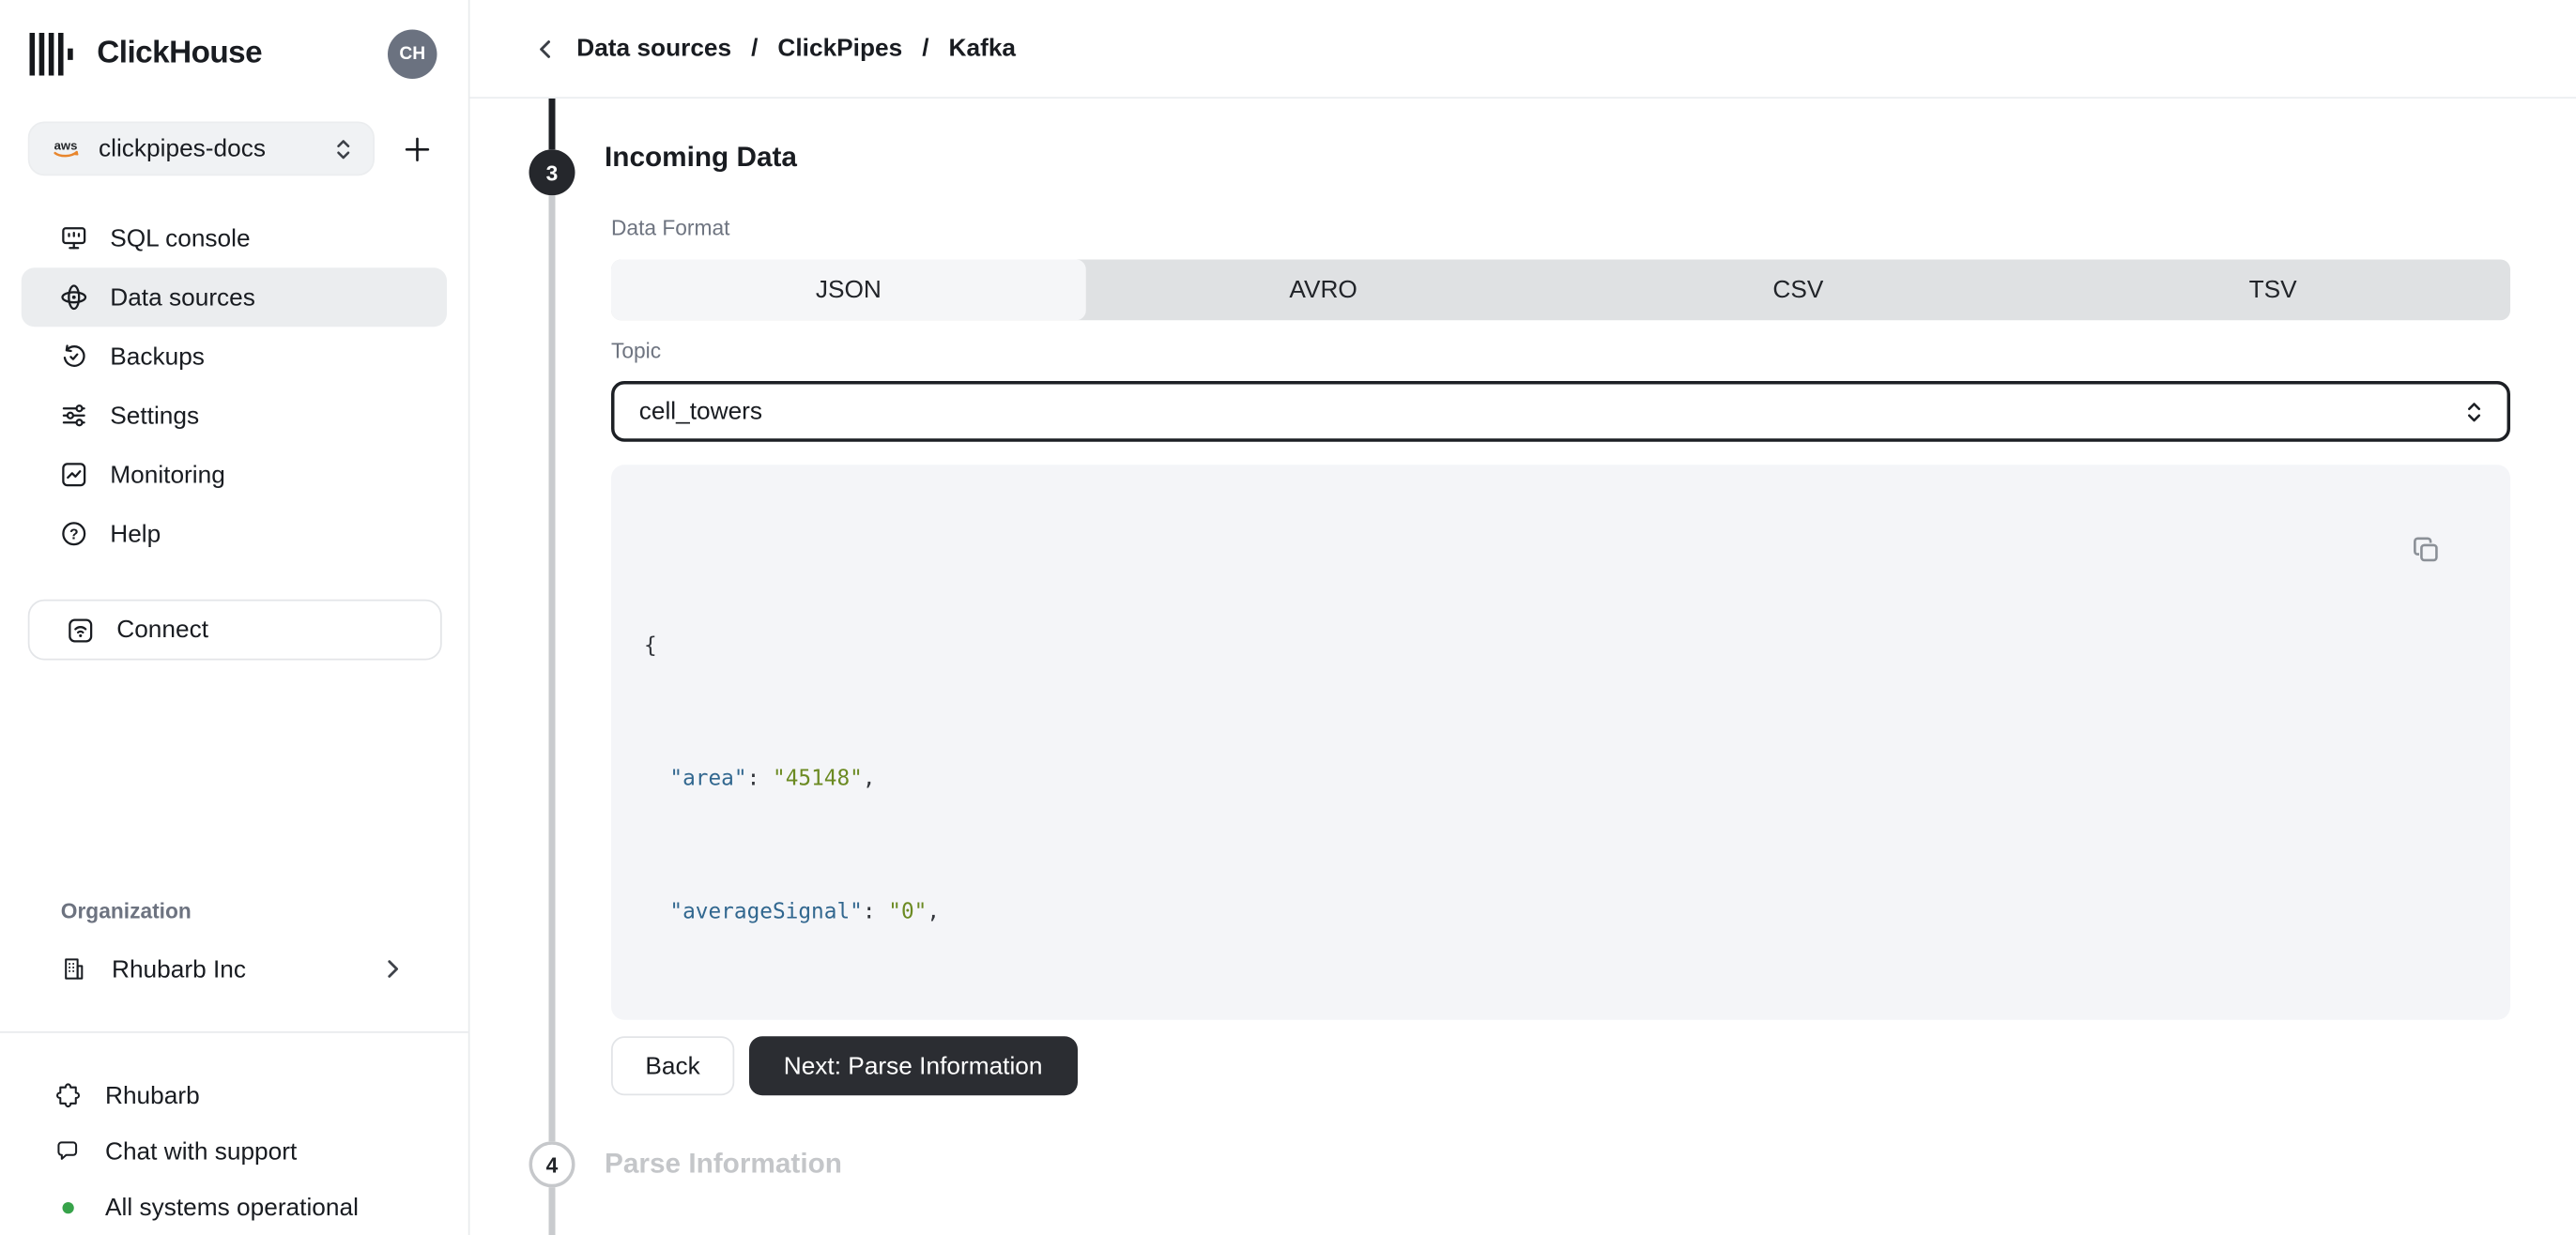  I want to click on organization-item: Rhubarb Inc, so click(234, 969).